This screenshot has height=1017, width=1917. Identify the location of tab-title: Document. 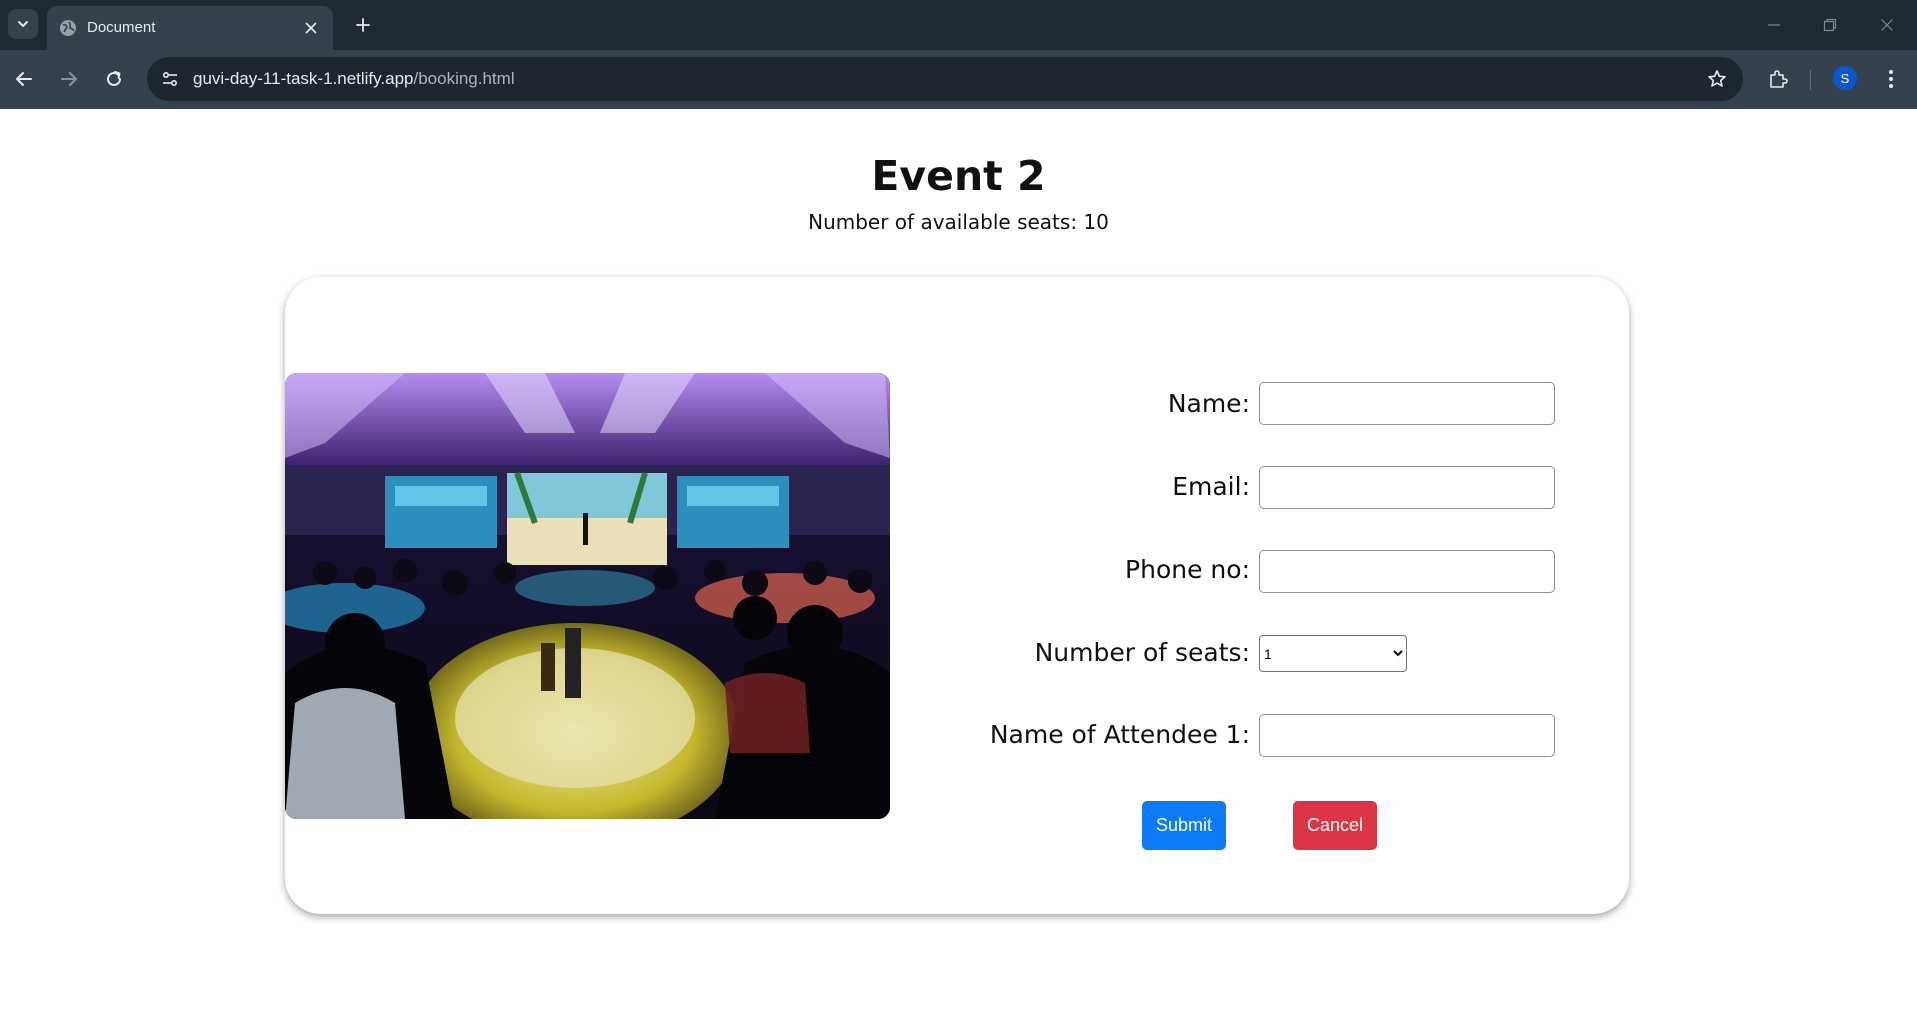
(121, 27).